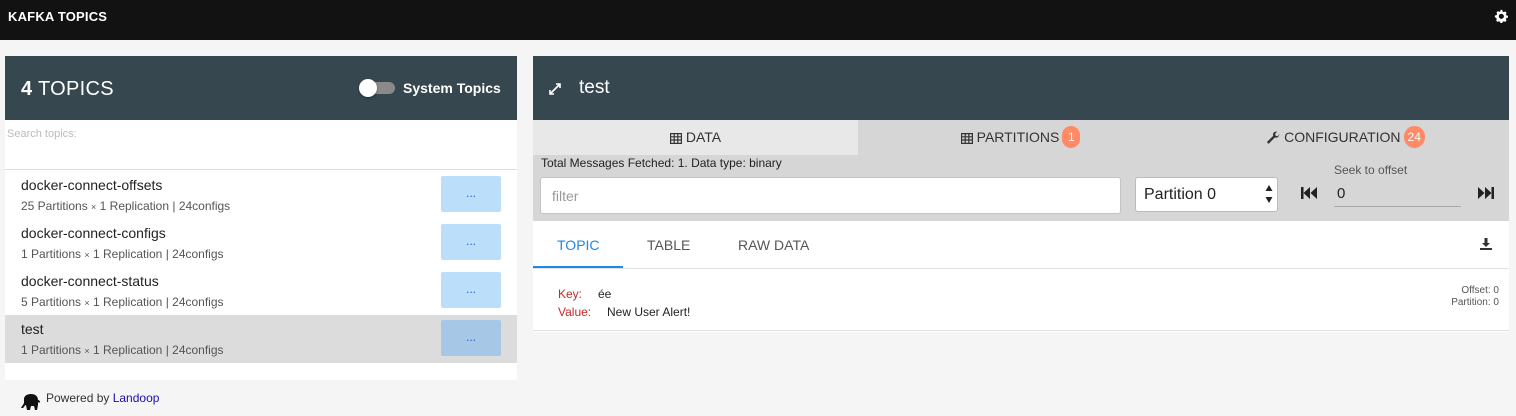 The width and height of the screenshot is (1516, 416). I want to click on topics-count-title: 4 TOPICS, so click(67, 89).